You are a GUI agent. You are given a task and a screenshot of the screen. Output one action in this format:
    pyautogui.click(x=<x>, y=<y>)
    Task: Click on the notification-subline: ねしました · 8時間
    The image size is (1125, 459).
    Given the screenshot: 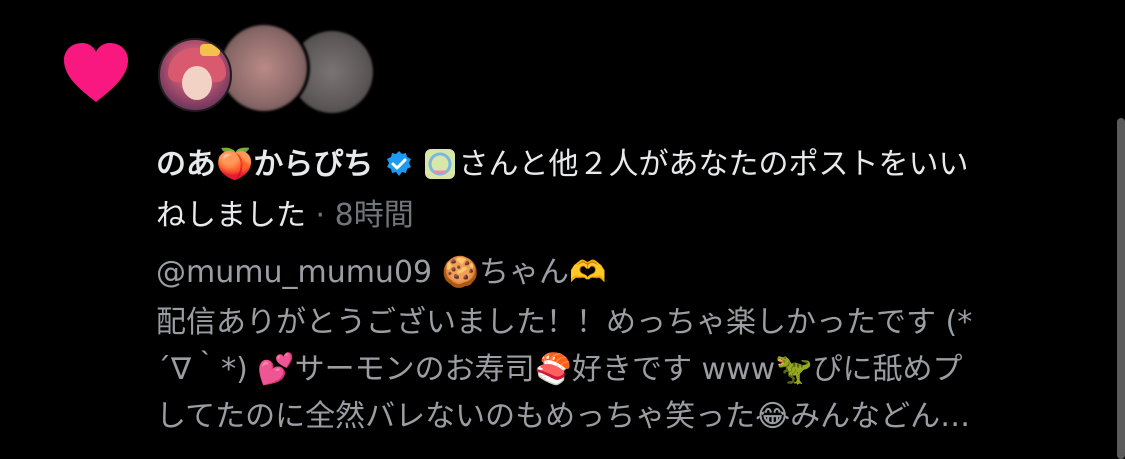 What is the action you would take?
    pyautogui.click(x=285, y=216)
    